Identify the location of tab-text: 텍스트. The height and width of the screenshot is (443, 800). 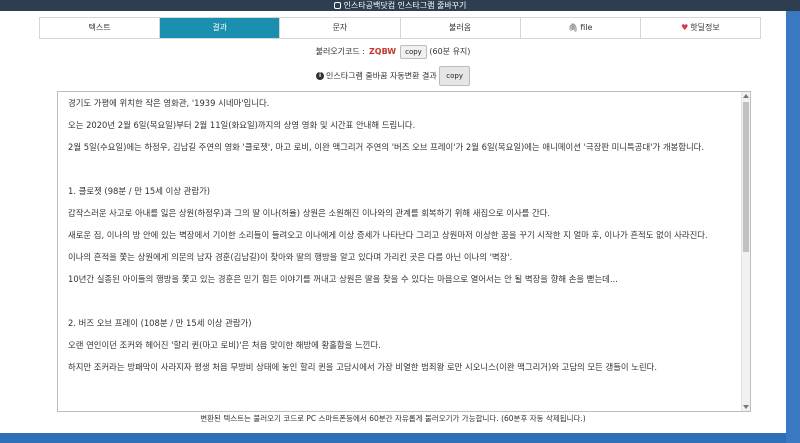
(100, 28).